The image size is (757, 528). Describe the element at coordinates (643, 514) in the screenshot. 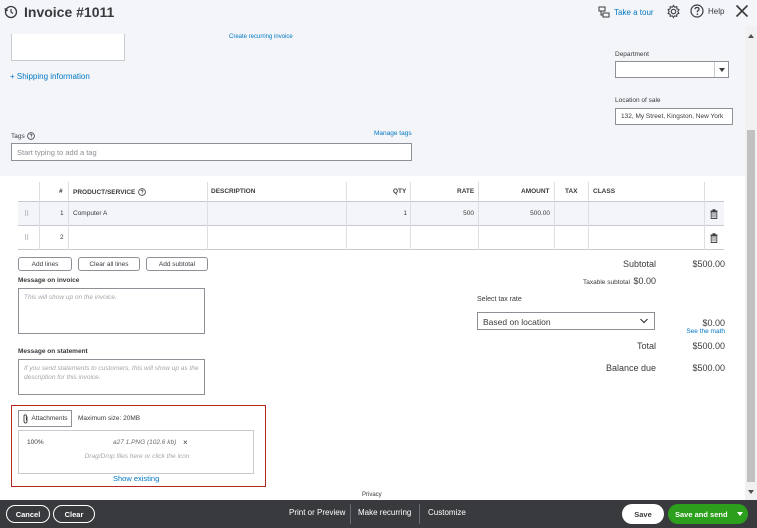

I see `save-button: Save` at that location.